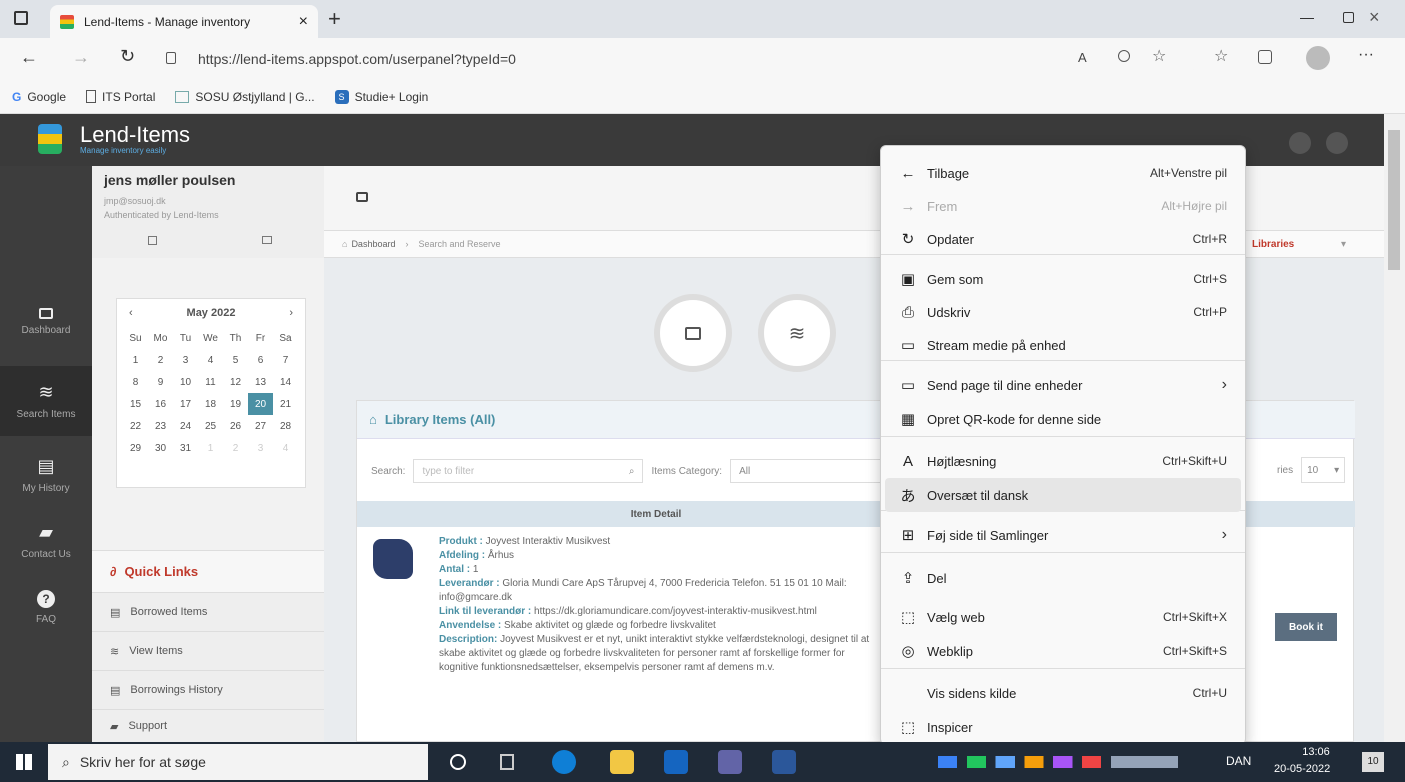 The image size is (1405, 782). What do you see at coordinates (1063, 279) in the screenshot?
I see `context-menu-item: ▣ Gem som Ctrl+S` at bounding box center [1063, 279].